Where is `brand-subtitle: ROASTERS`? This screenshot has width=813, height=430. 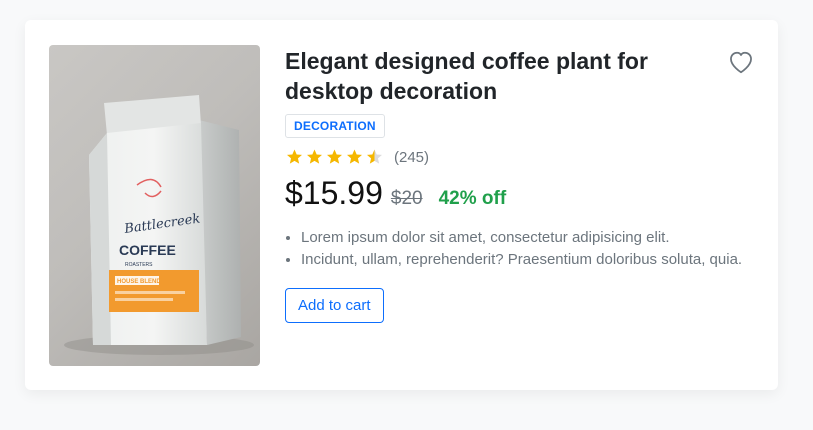 brand-subtitle: ROASTERS is located at coordinates (139, 265).